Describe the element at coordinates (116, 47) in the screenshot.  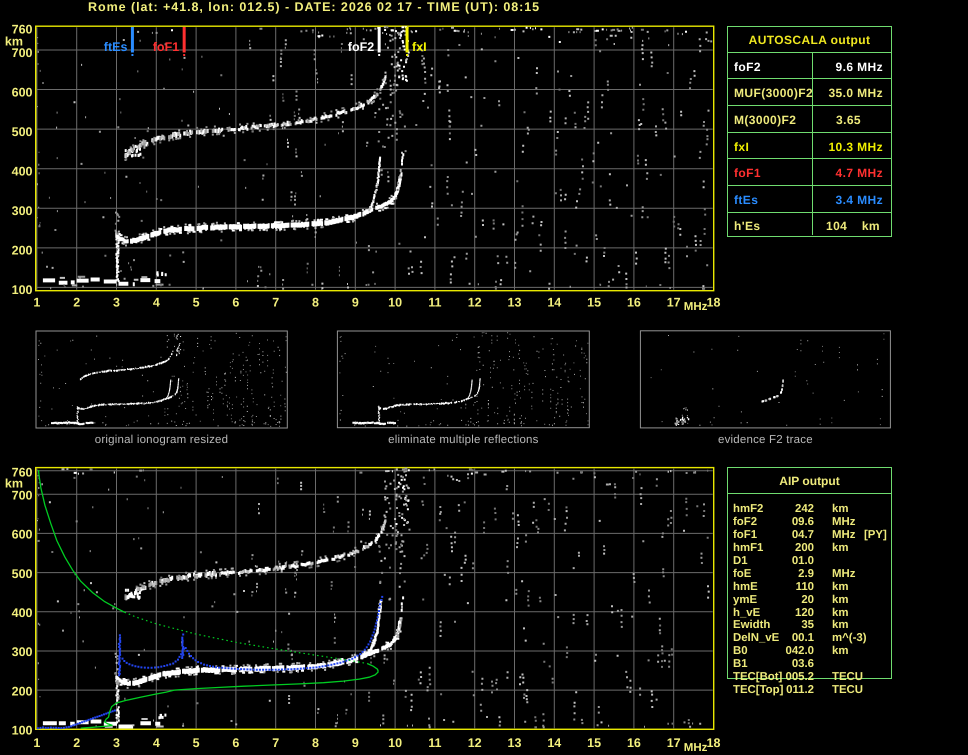
I see `svg-text: ftEs` at that location.